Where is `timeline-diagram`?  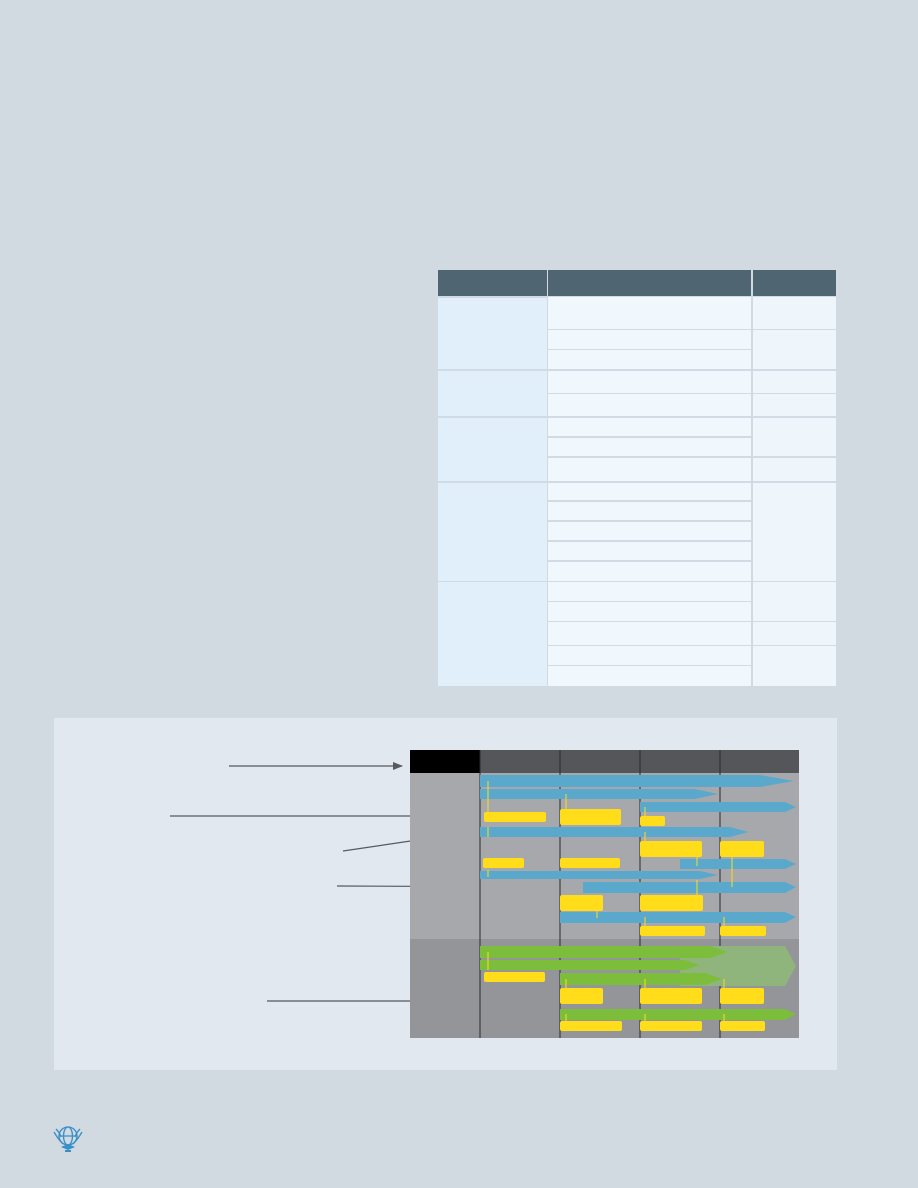 timeline-diagram is located at coordinates (604, 894).